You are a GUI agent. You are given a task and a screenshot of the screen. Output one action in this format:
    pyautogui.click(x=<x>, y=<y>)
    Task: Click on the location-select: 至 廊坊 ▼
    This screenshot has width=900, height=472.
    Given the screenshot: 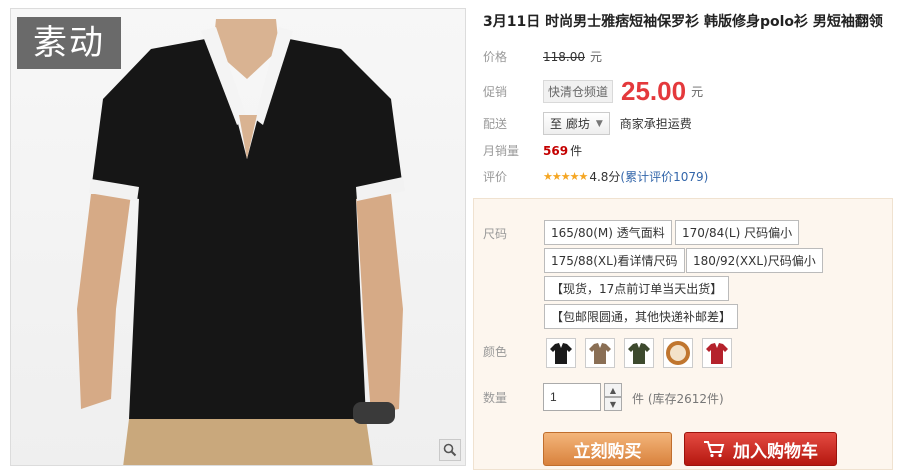 What is the action you would take?
    pyautogui.click(x=576, y=123)
    